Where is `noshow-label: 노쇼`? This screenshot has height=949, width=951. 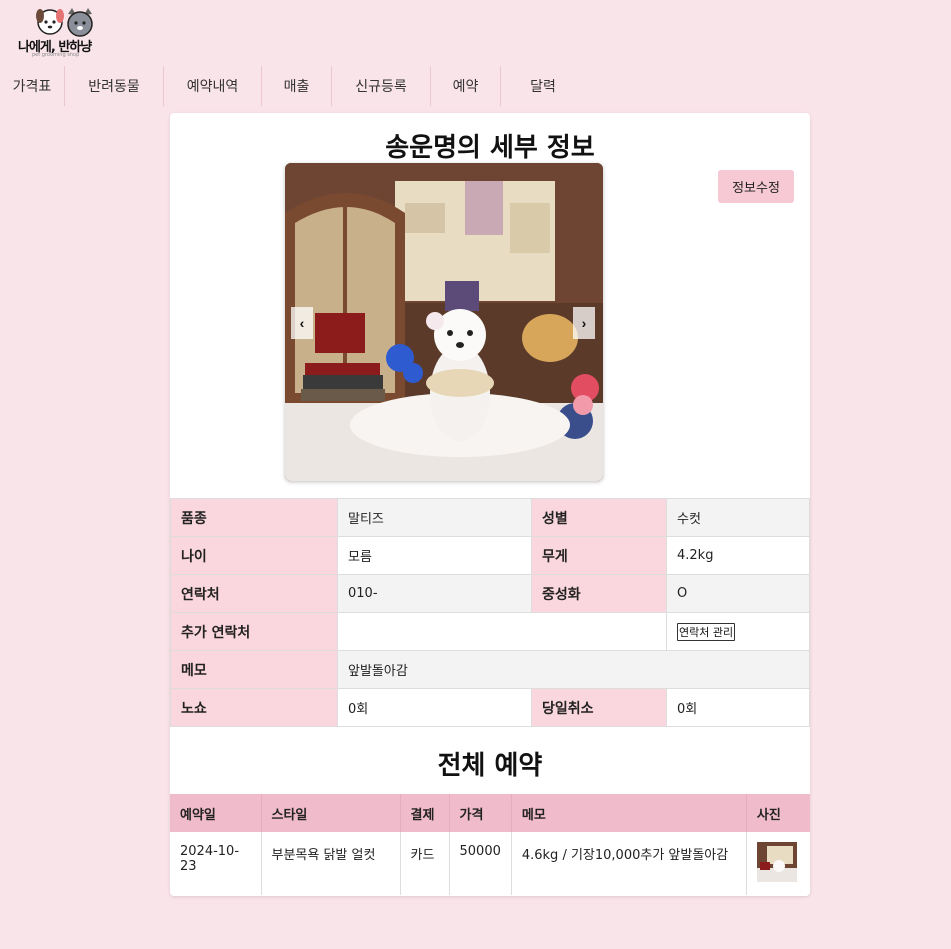
noshow-label: 노쇼 is located at coordinates (254, 707).